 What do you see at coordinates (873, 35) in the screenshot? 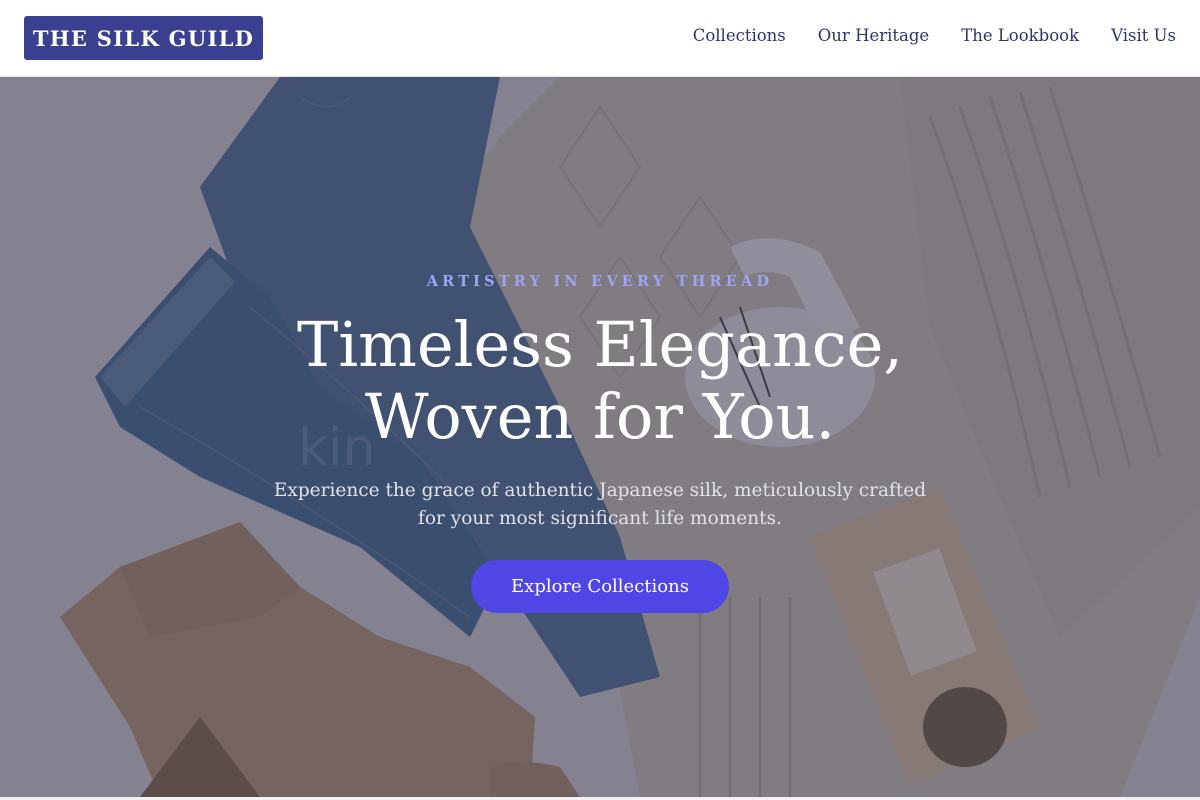
I see `nav-link-our-heritage: Our Heritage` at bounding box center [873, 35].